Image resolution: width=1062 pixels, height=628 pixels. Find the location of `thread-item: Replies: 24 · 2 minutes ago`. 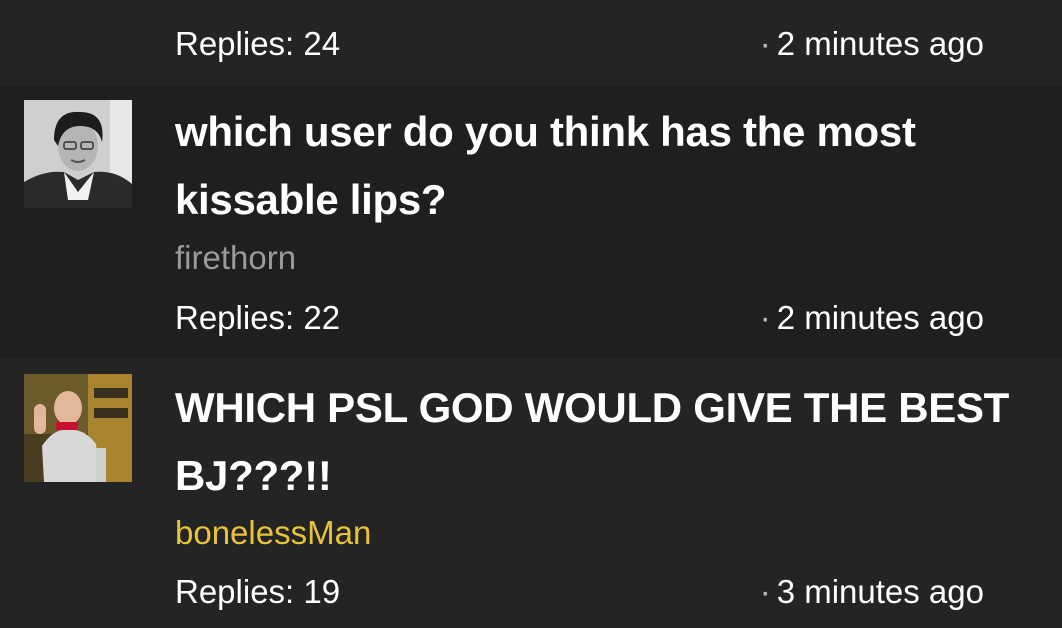

thread-item: Replies: 24 · 2 minutes ago is located at coordinates (531, 43).